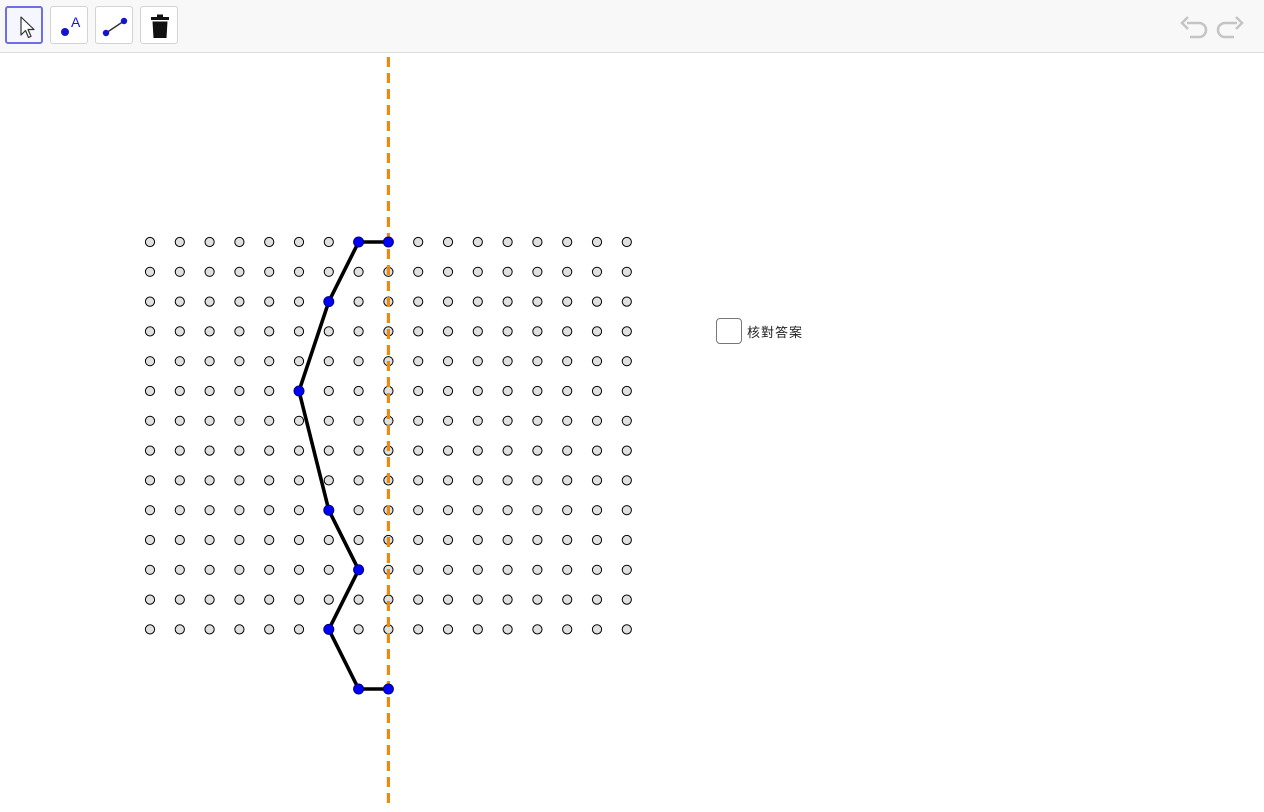 The height and width of the screenshot is (812, 1264). Describe the element at coordinates (24, 25) in the screenshot. I see `move-tool-button` at that location.